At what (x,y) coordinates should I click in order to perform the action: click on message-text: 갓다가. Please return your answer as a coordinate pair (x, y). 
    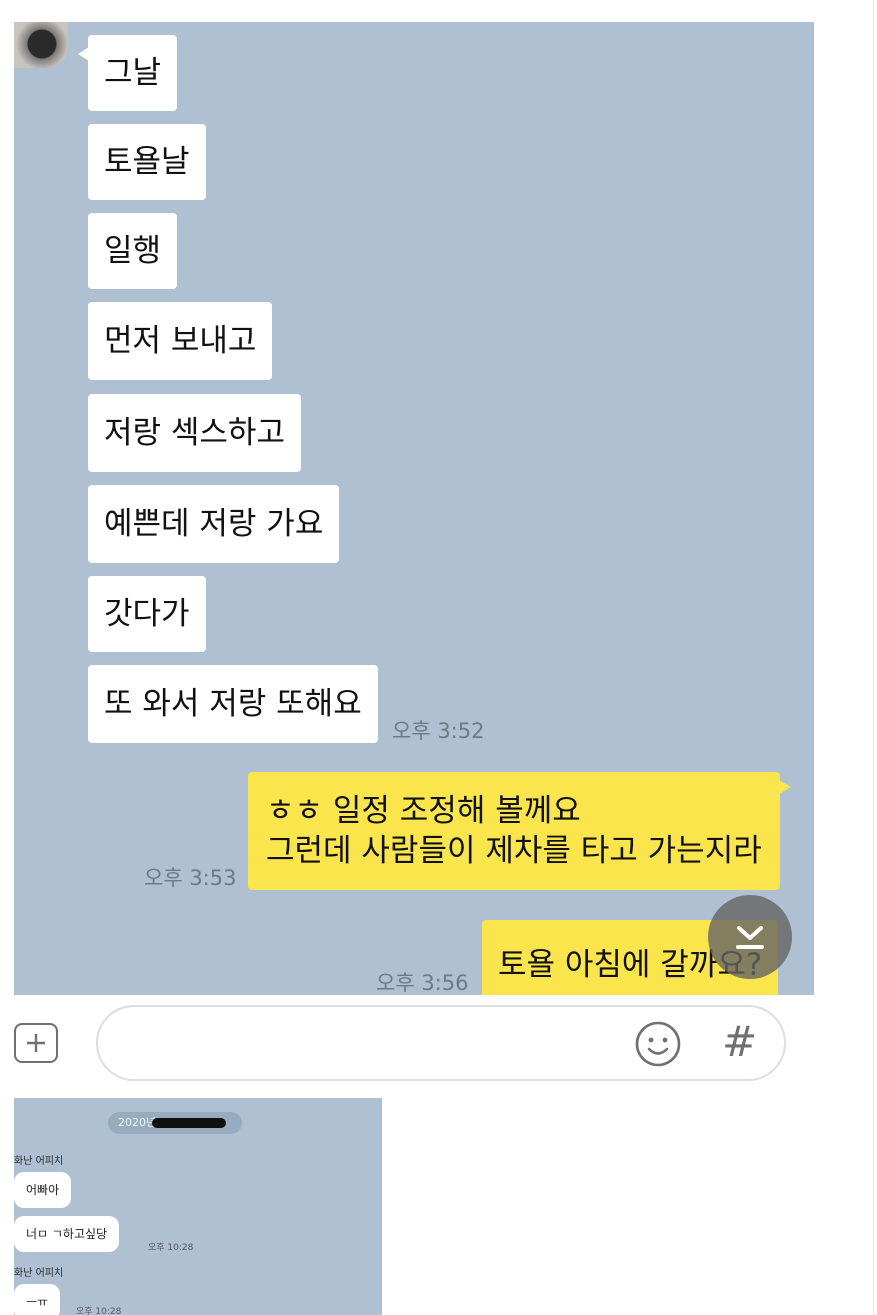
    Looking at the image, I should click on (147, 614).